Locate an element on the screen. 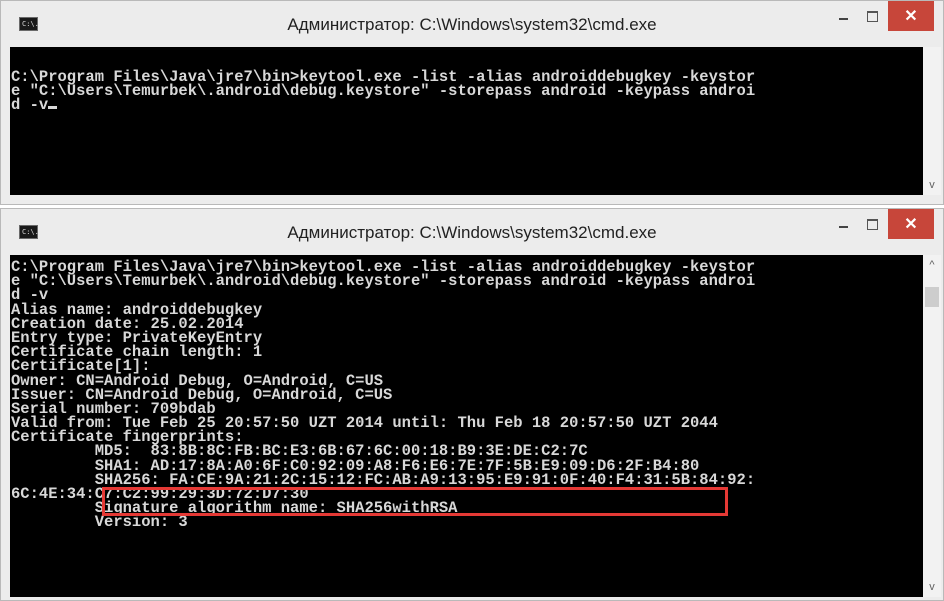 The height and width of the screenshot is (601, 944). scrollbar-thumb is located at coordinates (932, 297).